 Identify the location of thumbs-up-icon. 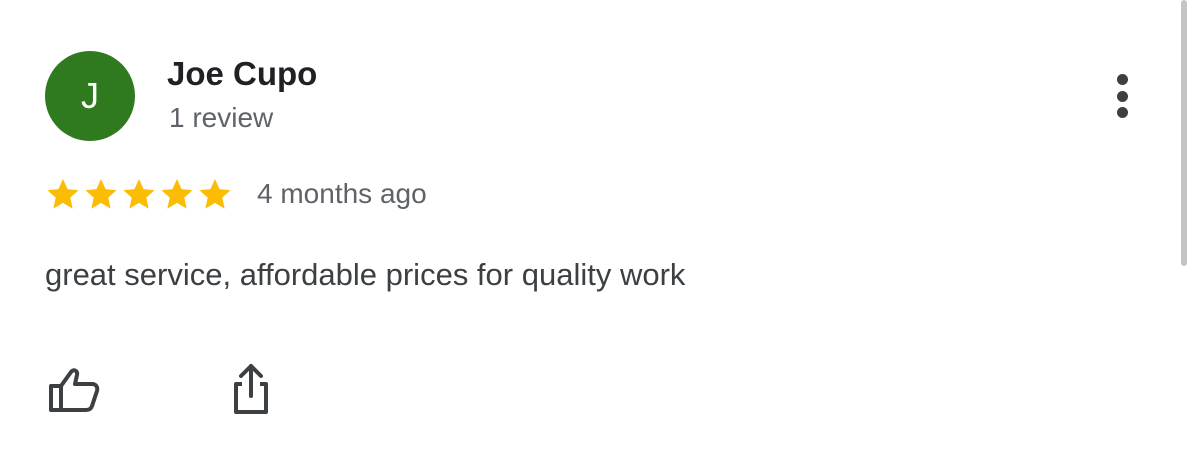
(74, 390).